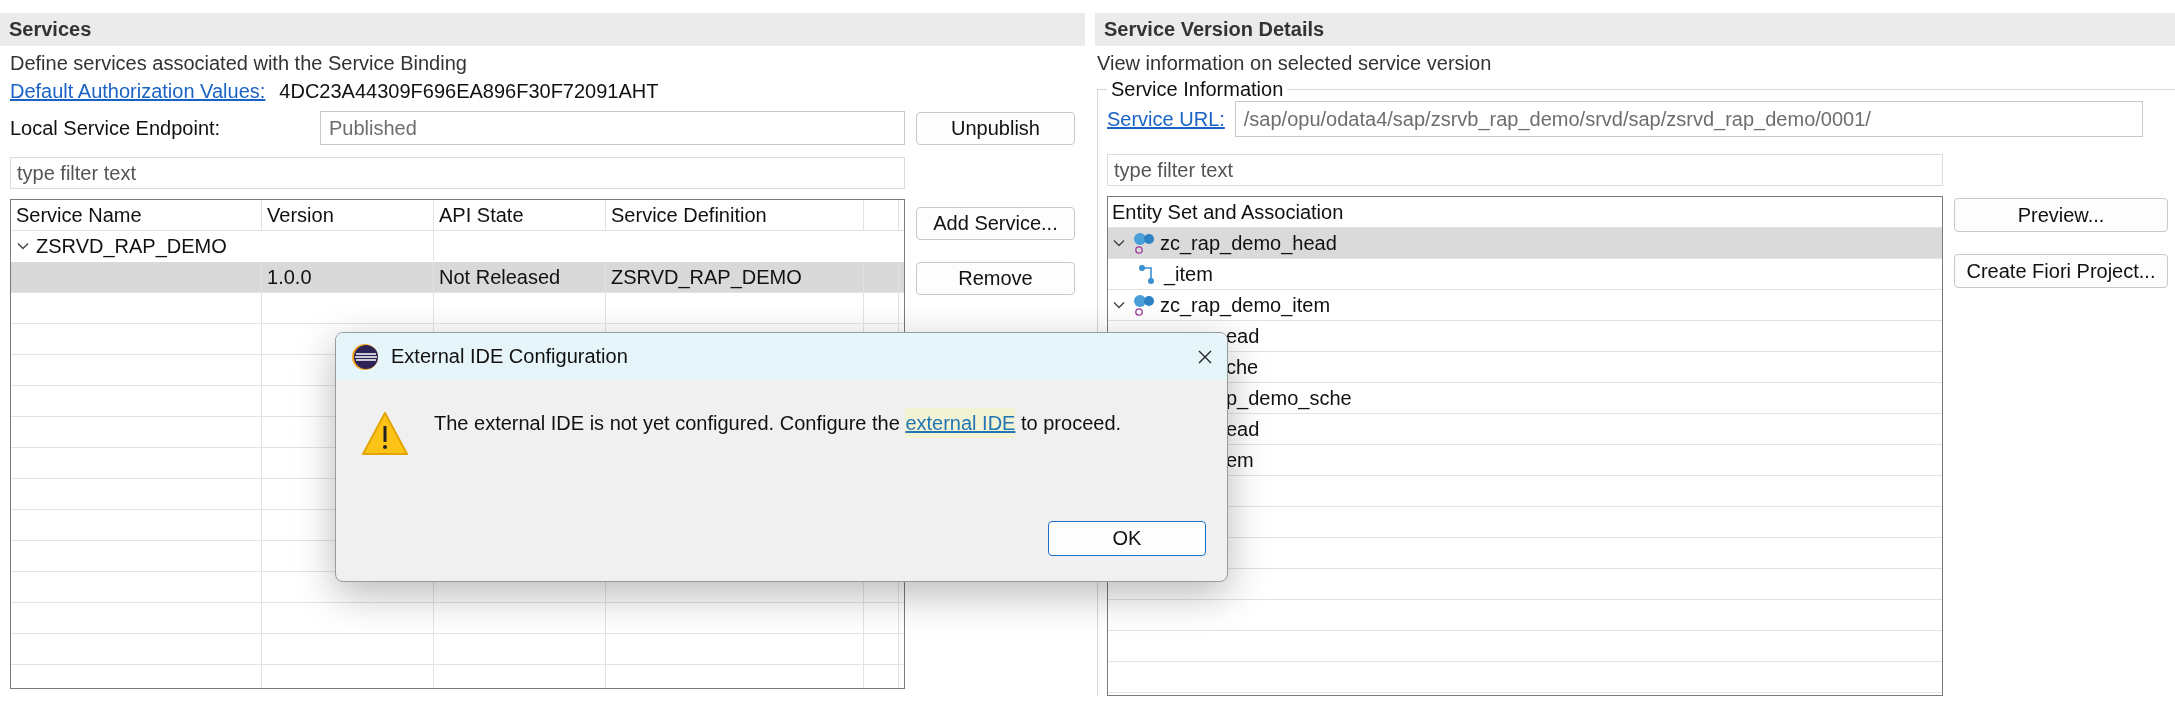 Image resolution: width=2175 pixels, height=709 pixels. I want to click on close-icon, so click(1205, 356).